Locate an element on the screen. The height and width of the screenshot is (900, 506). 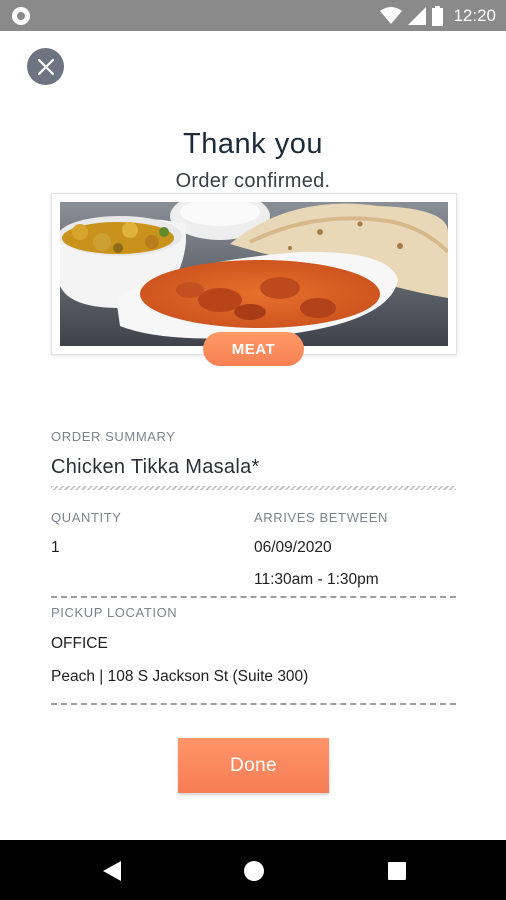
back-icon is located at coordinates (112, 871).